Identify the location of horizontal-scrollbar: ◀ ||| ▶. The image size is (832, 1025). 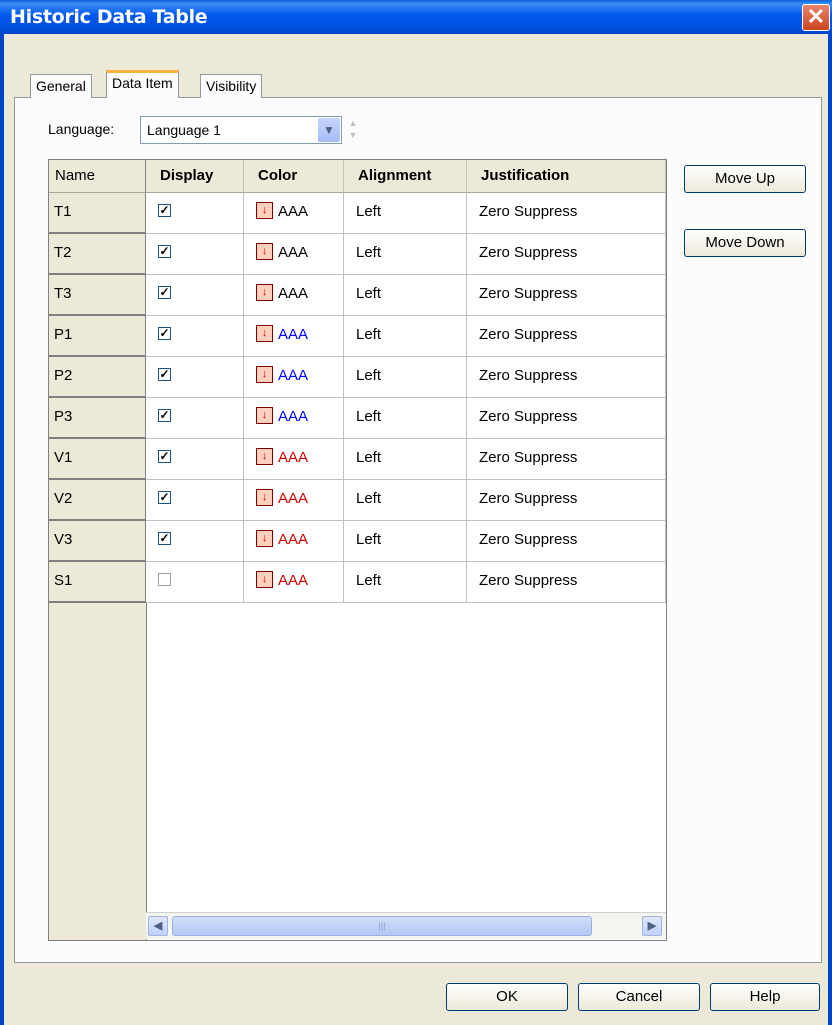
(406, 925).